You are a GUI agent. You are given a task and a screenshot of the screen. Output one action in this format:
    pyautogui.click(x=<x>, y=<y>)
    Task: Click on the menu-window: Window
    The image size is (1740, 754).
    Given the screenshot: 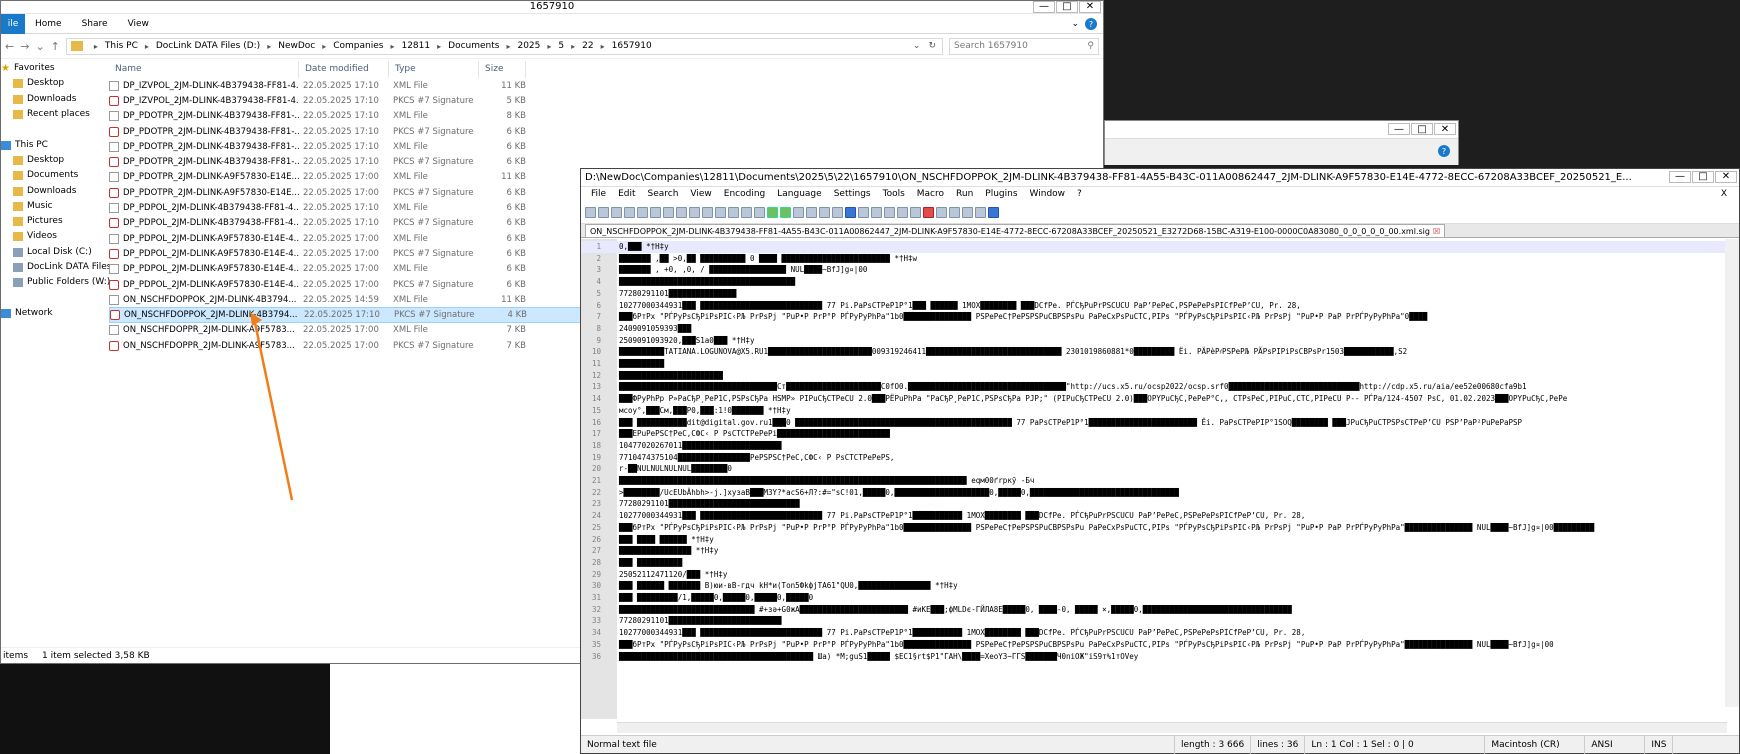 What is the action you would take?
    pyautogui.click(x=1048, y=194)
    